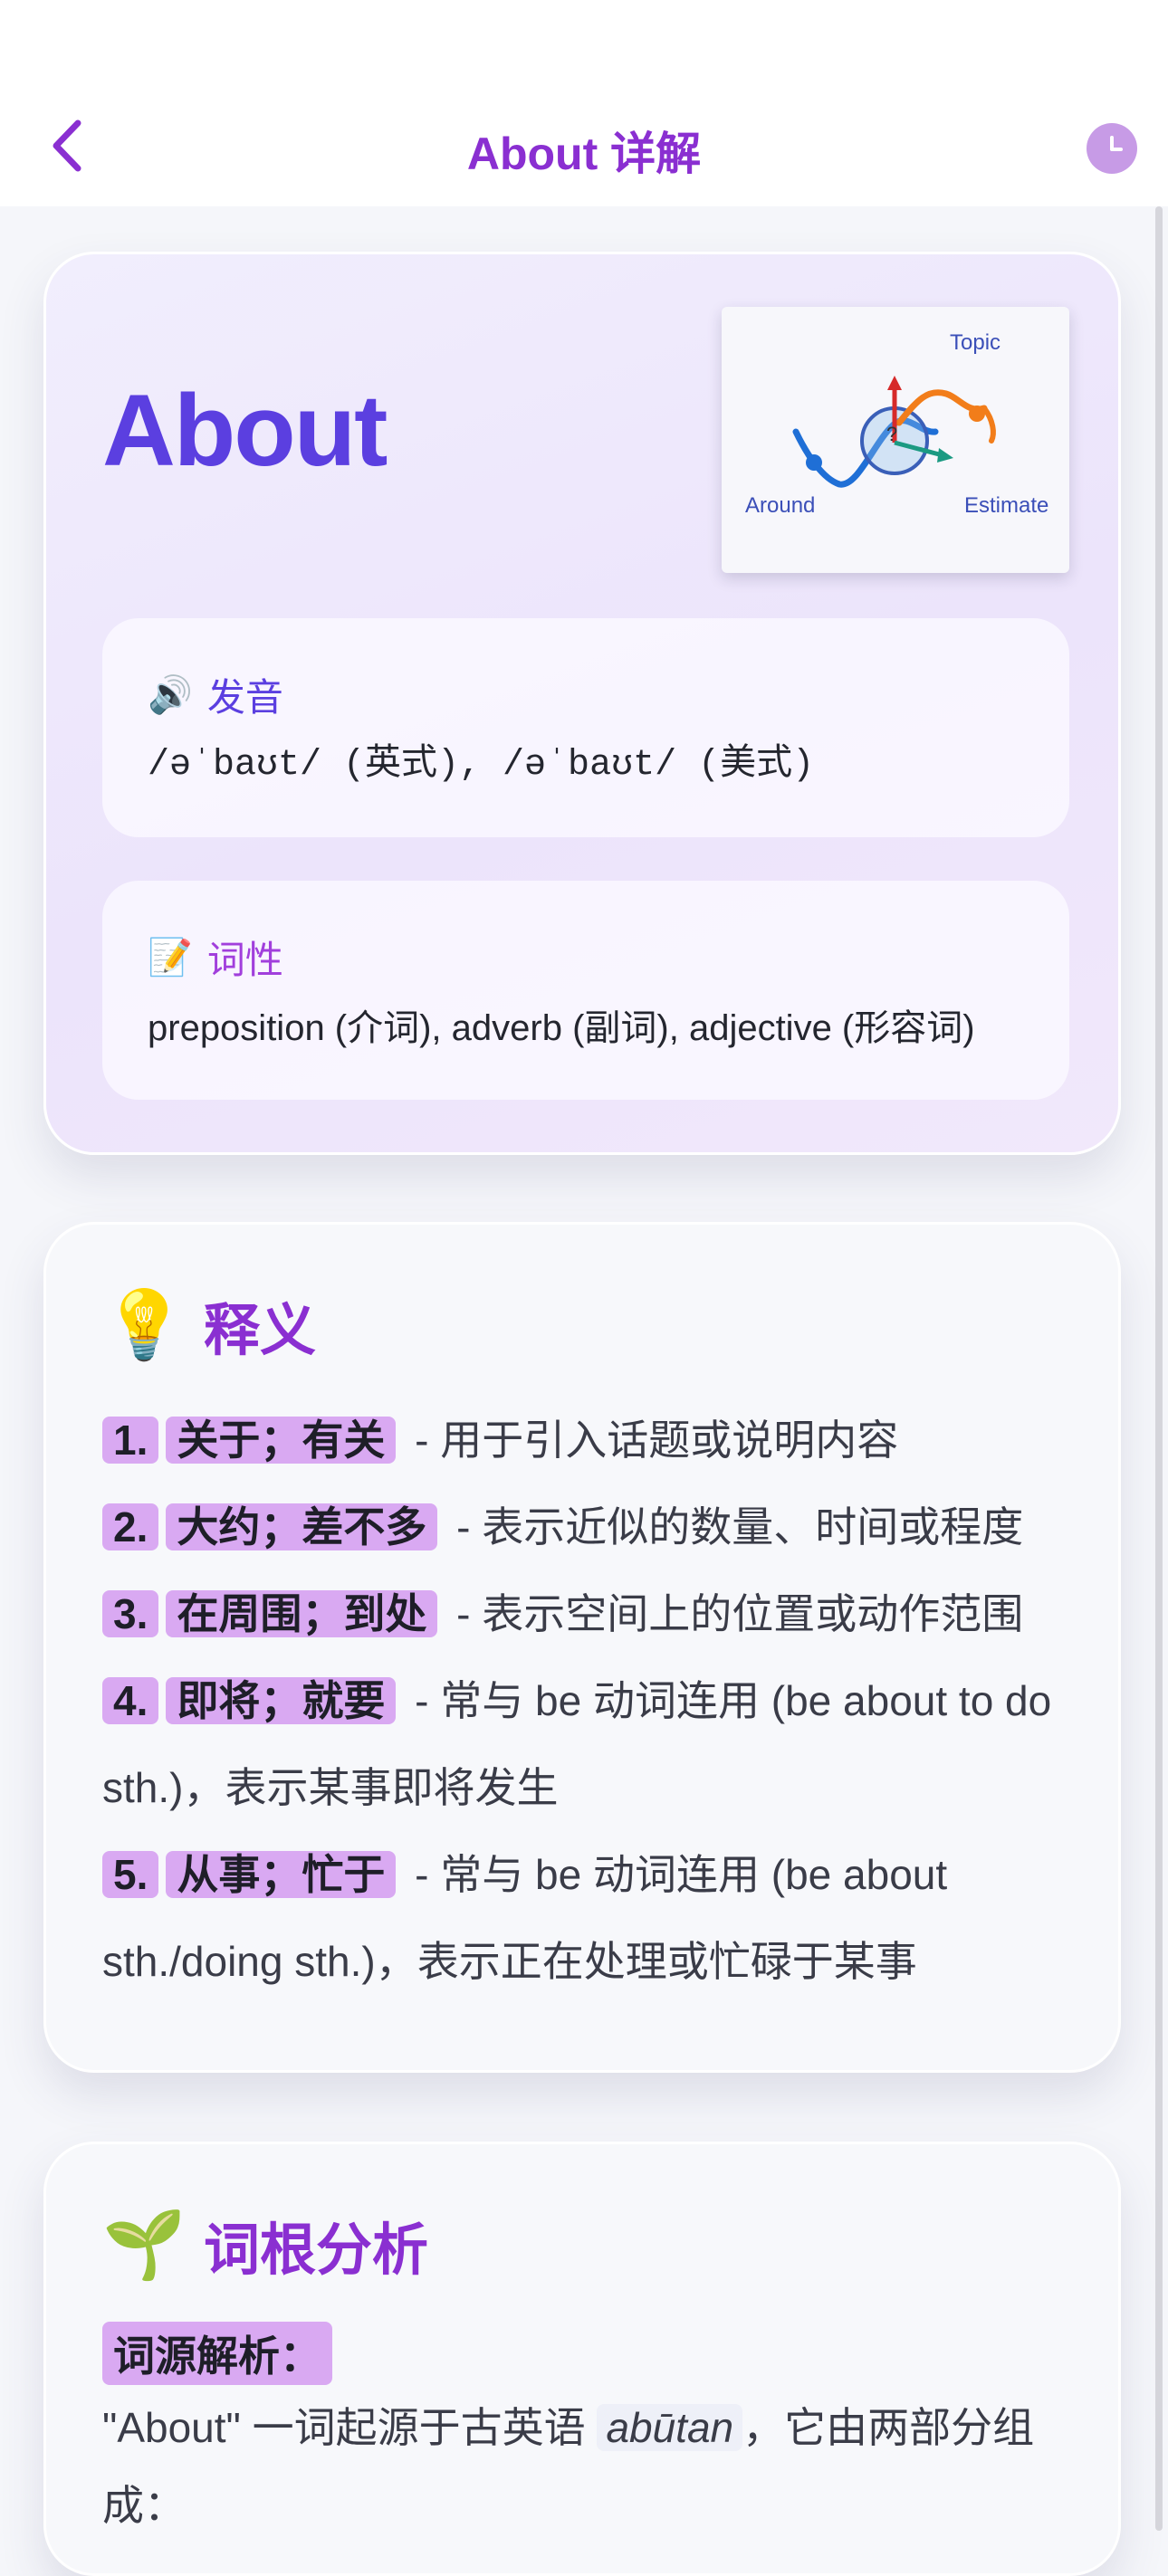 Image resolution: width=1168 pixels, height=2576 pixels. Describe the element at coordinates (170, 695) in the screenshot. I see `speaker-icon: 🔊` at that location.